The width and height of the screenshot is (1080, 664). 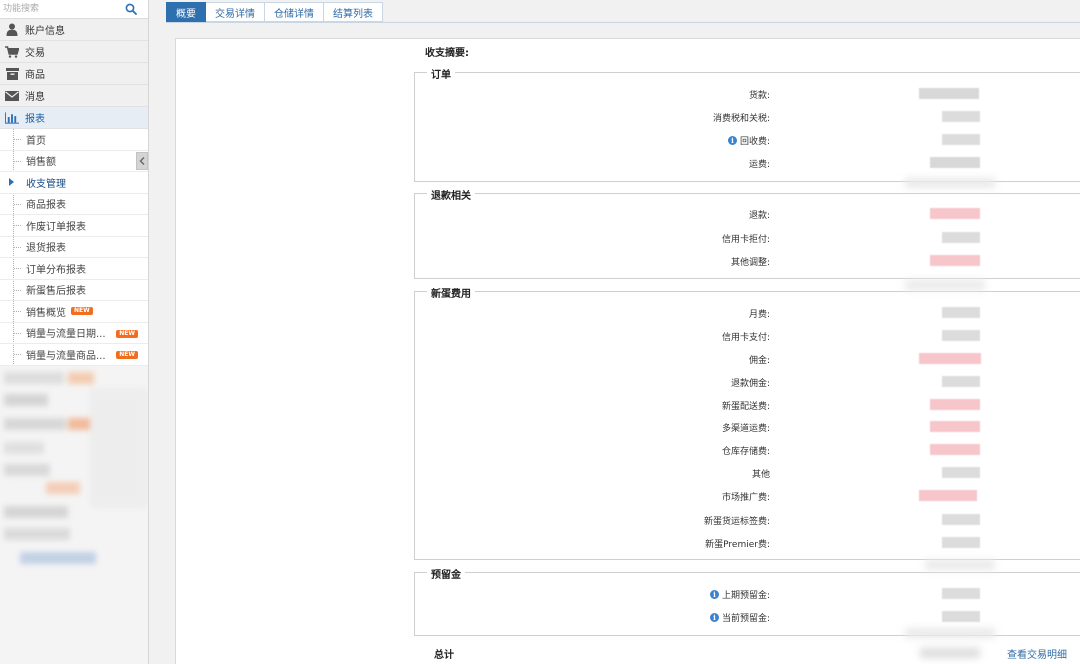 What do you see at coordinates (46, 249) in the screenshot?
I see `submenu-label: 退货报表` at bounding box center [46, 249].